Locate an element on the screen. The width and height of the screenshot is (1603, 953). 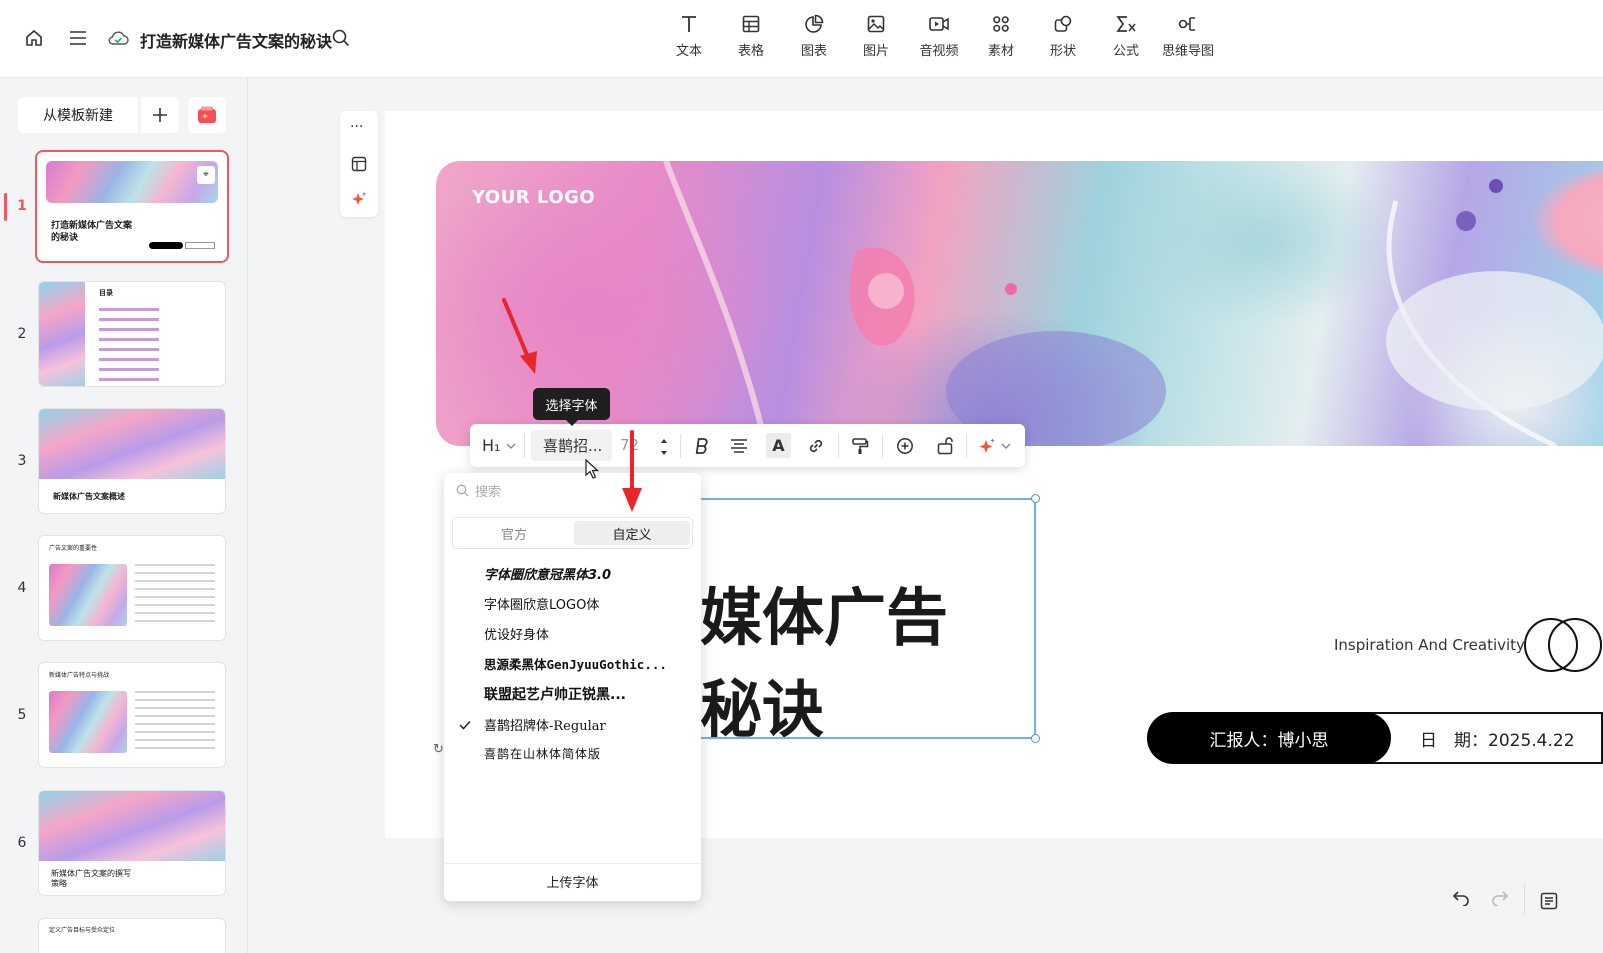
tool-assets: 素材 is located at coordinates (1001, 39).